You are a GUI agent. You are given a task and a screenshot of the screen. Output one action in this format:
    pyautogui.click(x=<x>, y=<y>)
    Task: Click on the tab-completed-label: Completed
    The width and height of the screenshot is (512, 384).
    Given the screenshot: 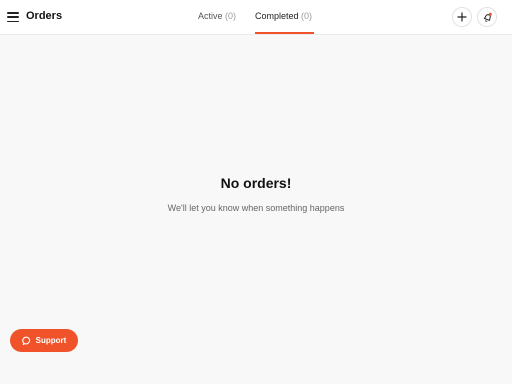 What is the action you would take?
    pyautogui.click(x=277, y=16)
    